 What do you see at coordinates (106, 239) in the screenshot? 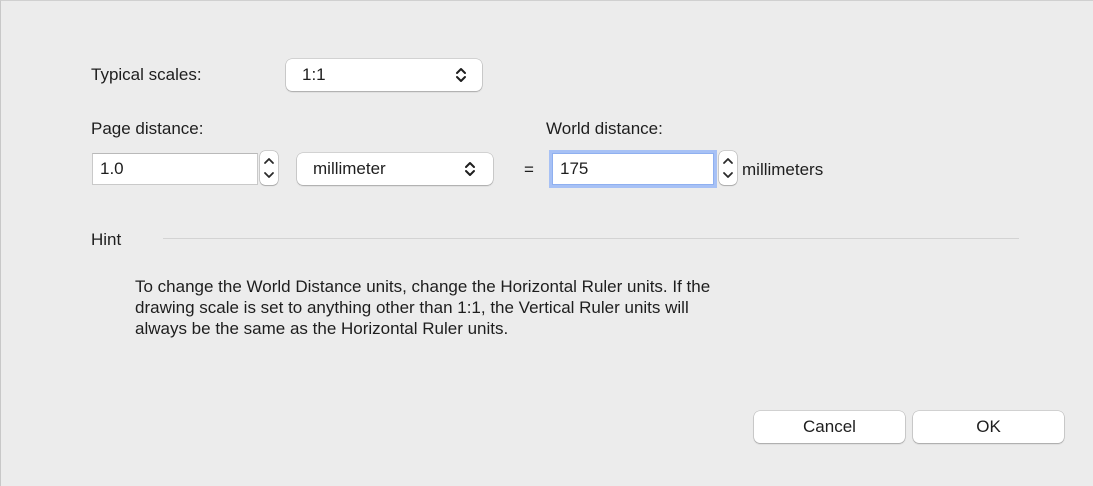
I see `hint-heading: Hint` at bounding box center [106, 239].